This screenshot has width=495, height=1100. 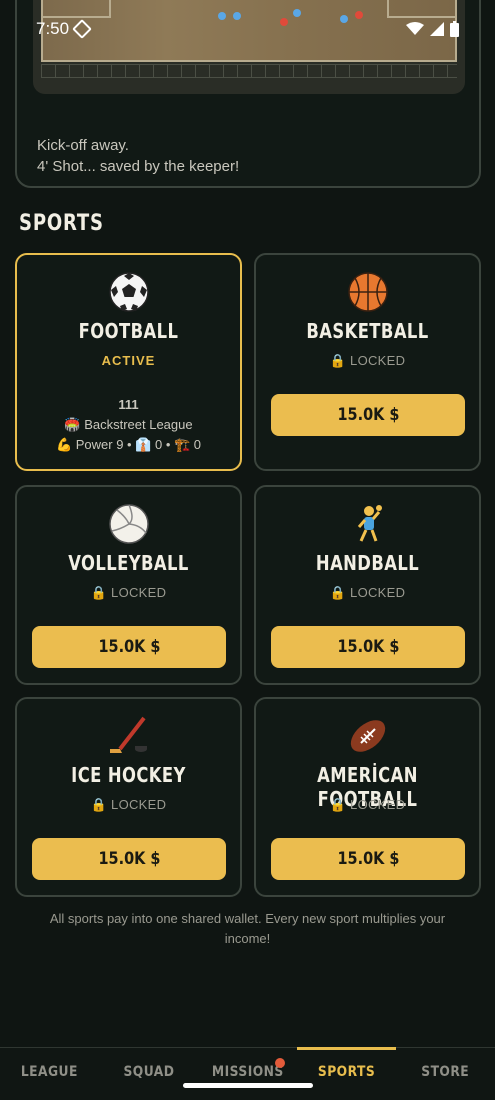 I want to click on status-icons, so click(x=432, y=29).